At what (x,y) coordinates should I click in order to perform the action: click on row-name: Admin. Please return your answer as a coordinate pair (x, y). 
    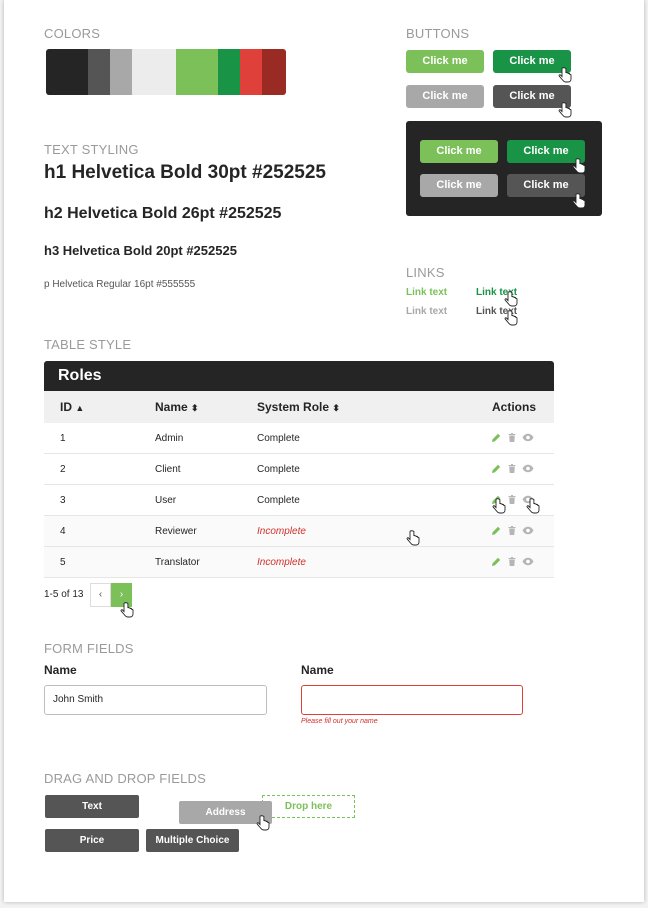
    Looking at the image, I should click on (169, 438).